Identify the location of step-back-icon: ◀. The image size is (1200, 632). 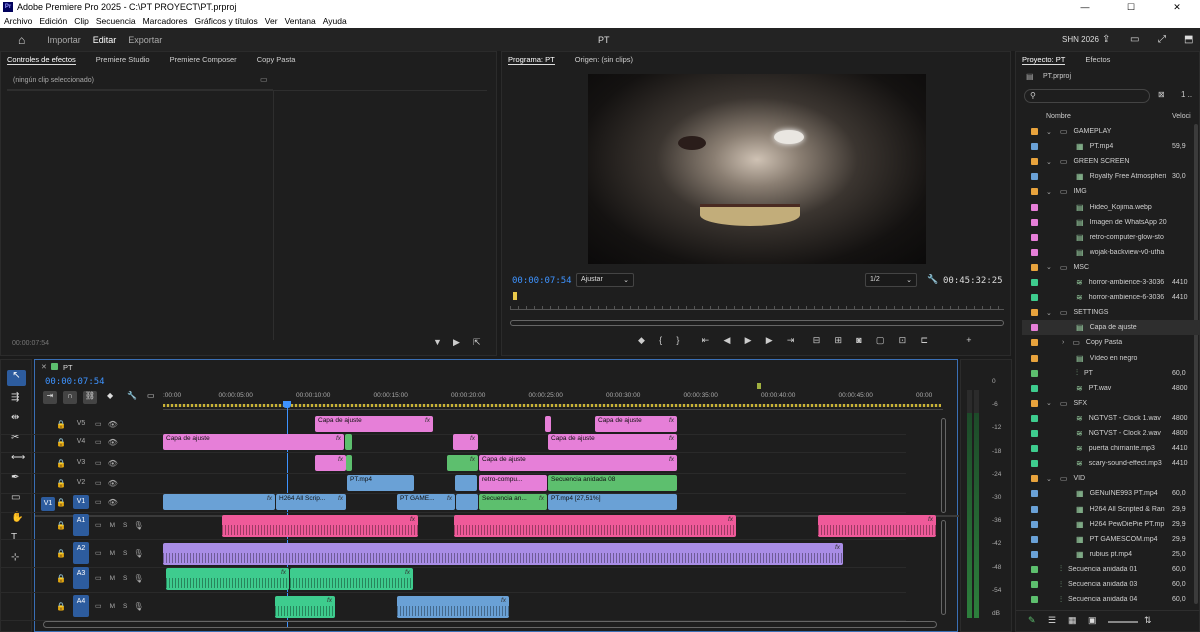
(726, 340).